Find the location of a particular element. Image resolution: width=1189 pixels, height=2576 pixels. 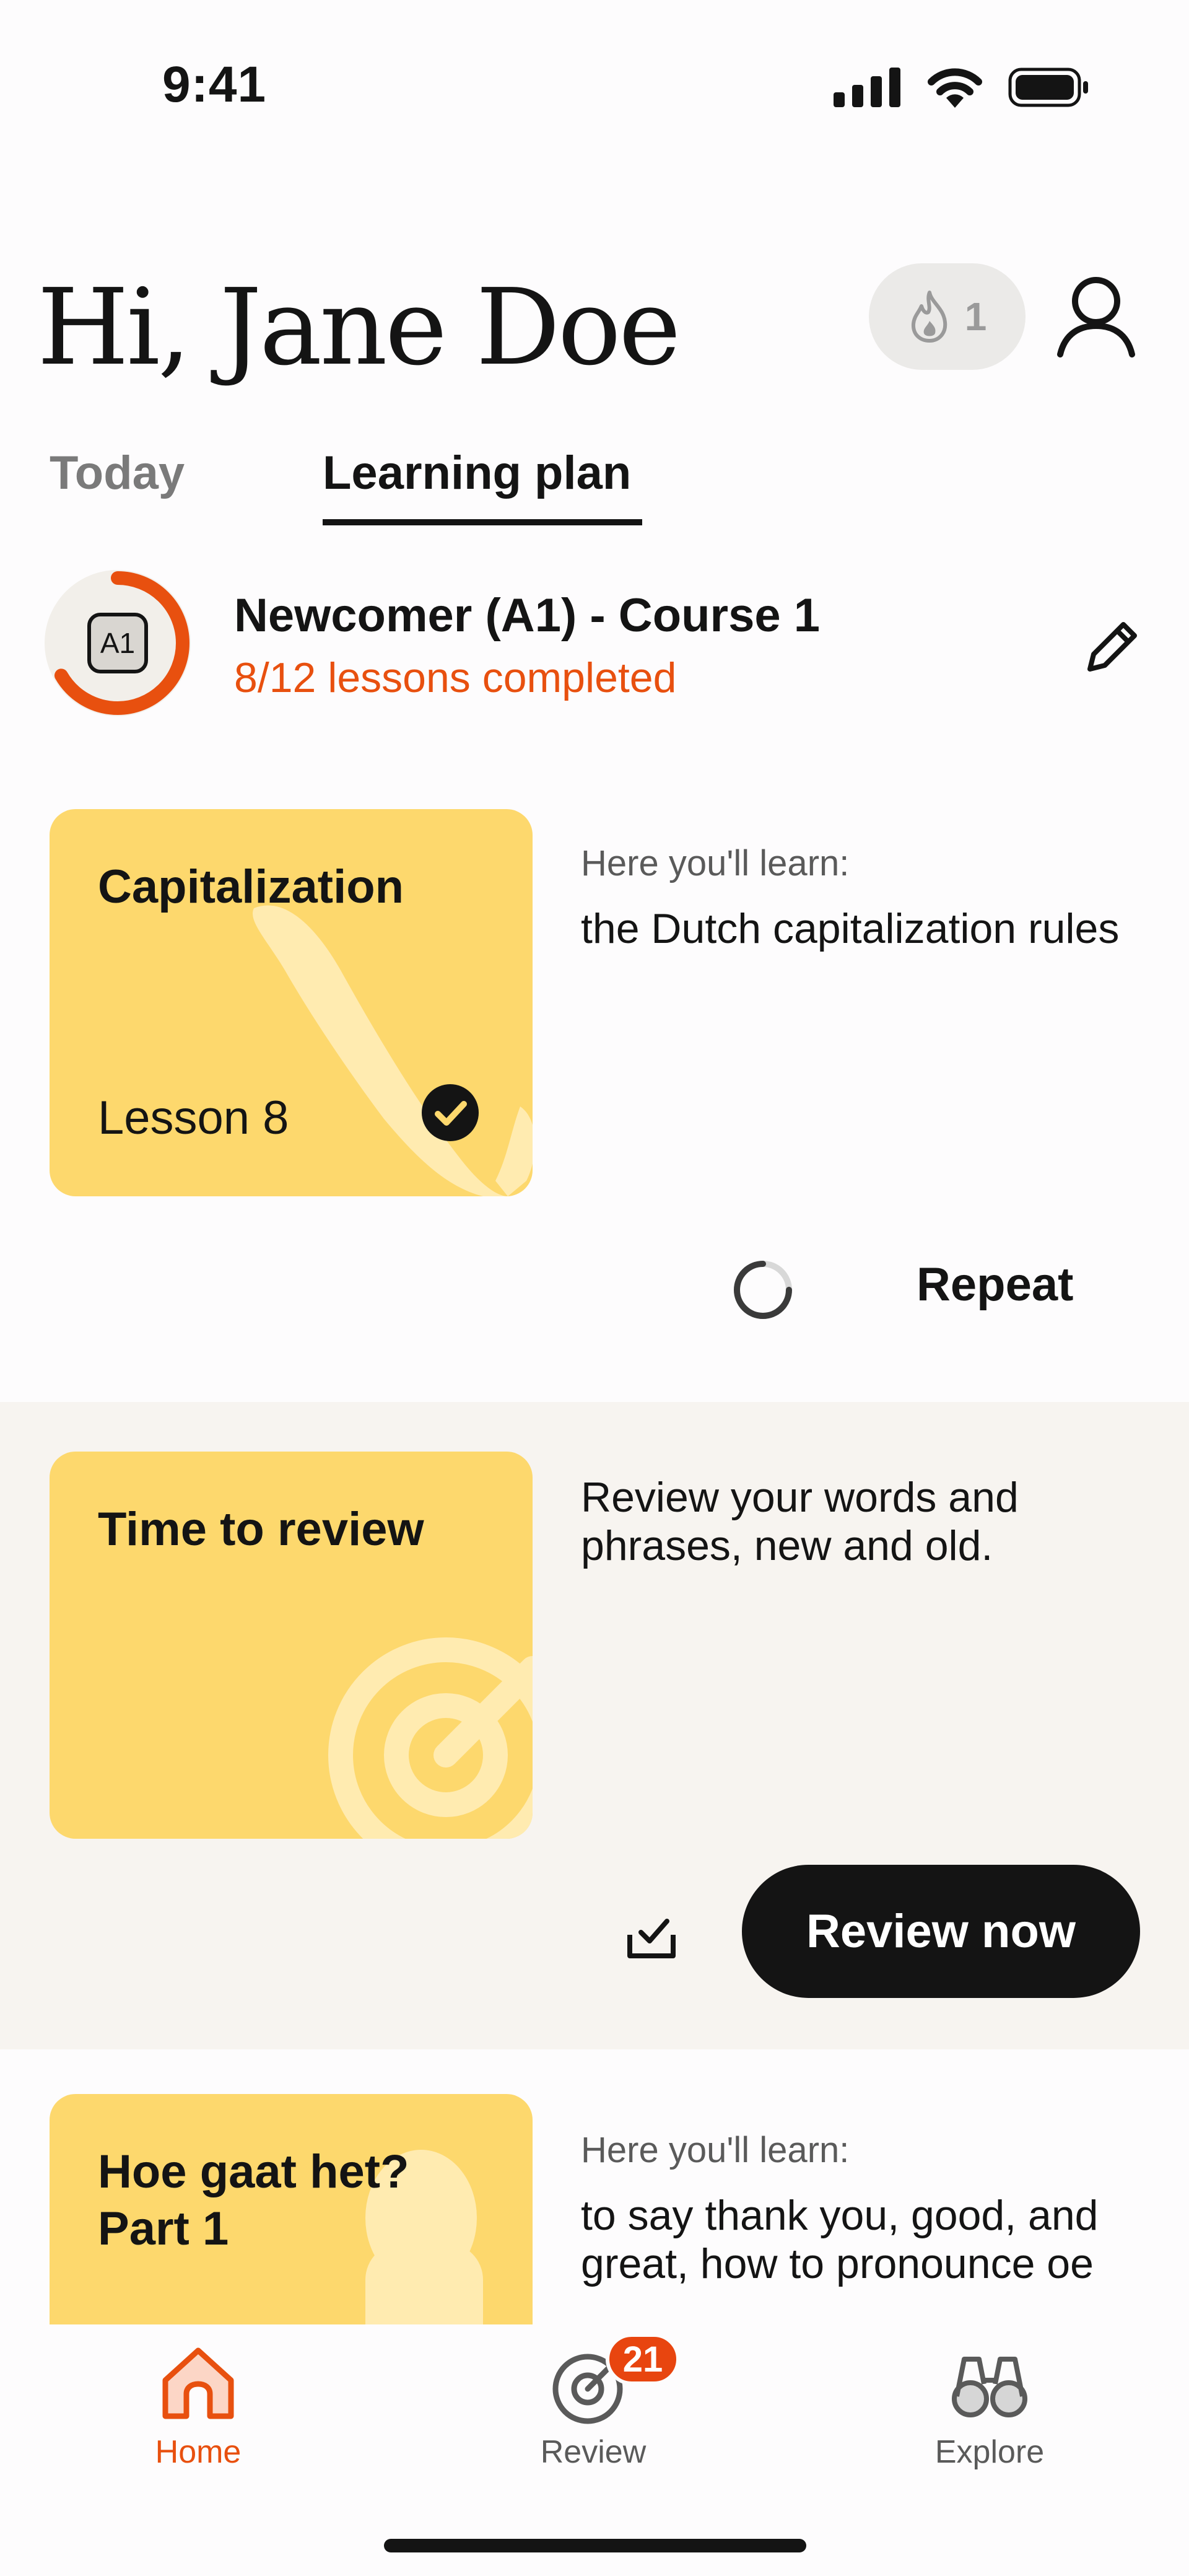

wifi-icon is located at coordinates (955, 88).